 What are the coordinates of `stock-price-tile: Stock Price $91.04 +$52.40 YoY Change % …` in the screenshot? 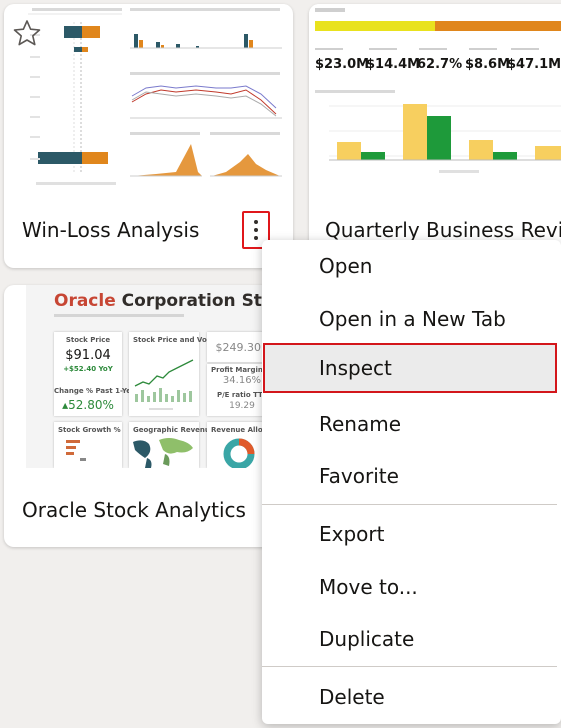 It's located at (96, 374).